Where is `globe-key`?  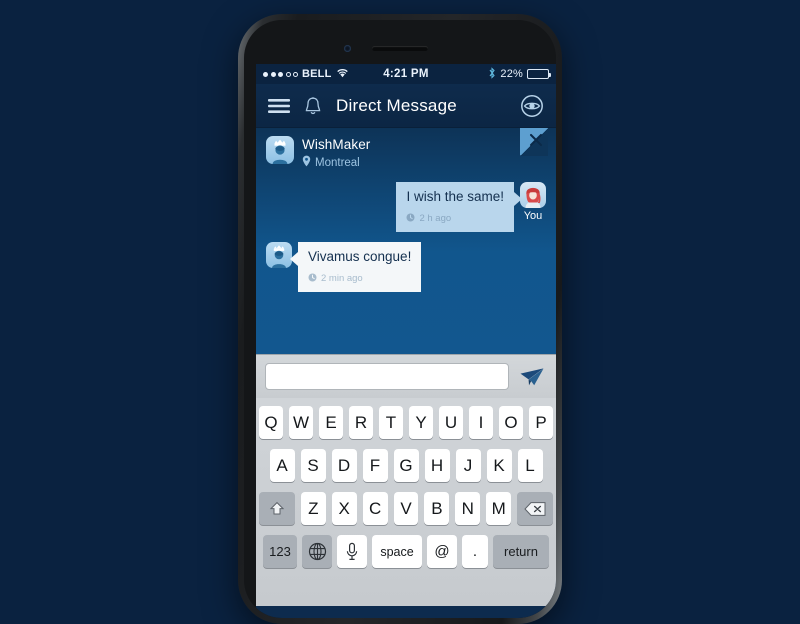
globe-key is located at coordinates (317, 551).